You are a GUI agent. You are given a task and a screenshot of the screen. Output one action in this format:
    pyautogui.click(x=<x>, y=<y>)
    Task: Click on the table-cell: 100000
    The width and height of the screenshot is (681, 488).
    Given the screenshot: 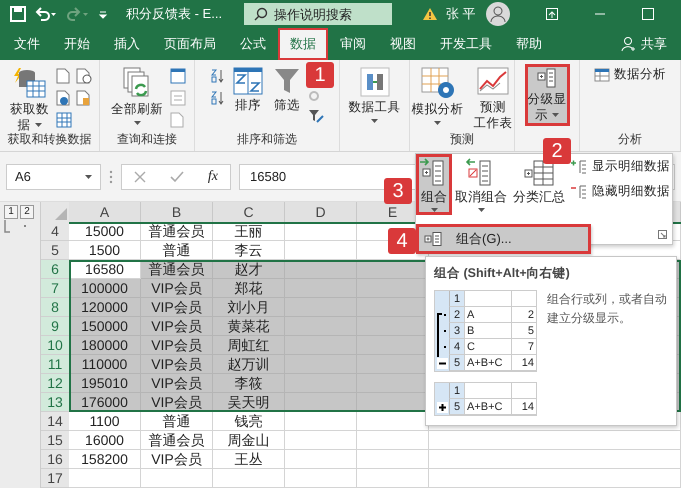 What is the action you would take?
    pyautogui.click(x=105, y=288)
    